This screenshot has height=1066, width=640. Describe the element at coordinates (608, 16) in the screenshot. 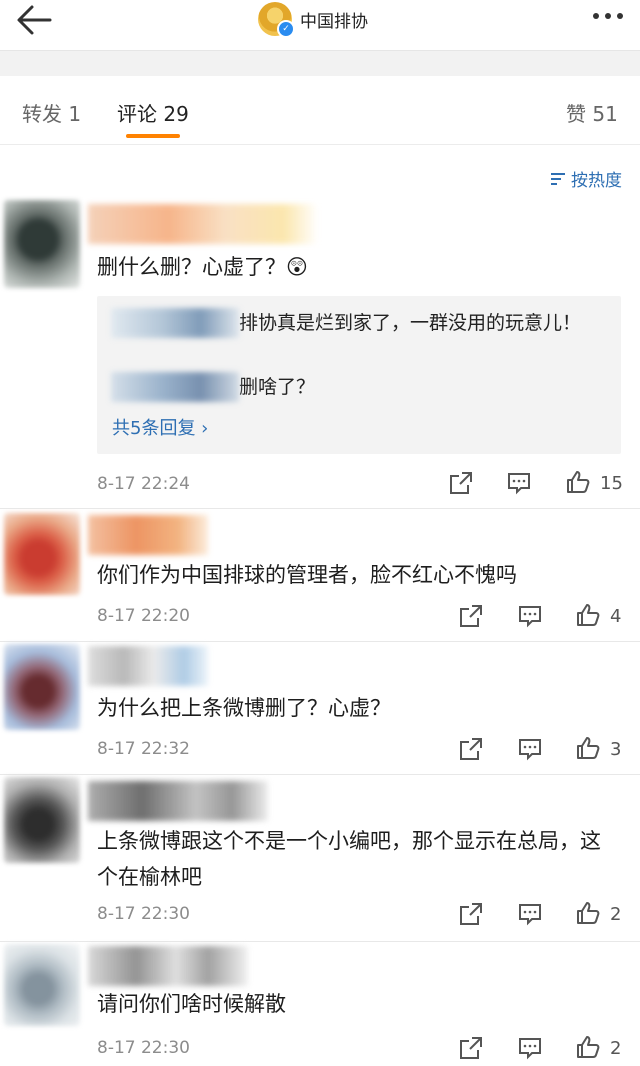

I see `more-dots-icon` at that location.